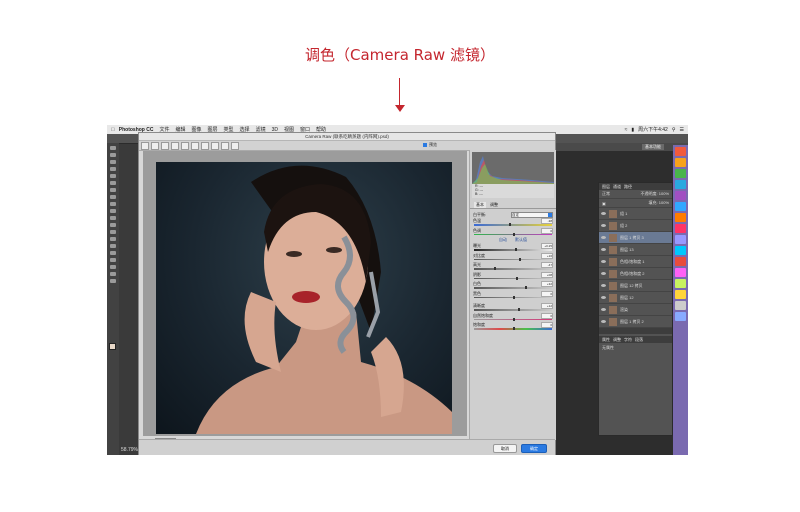  I want to click on red-eye-tool-icon, so click(205, 145).